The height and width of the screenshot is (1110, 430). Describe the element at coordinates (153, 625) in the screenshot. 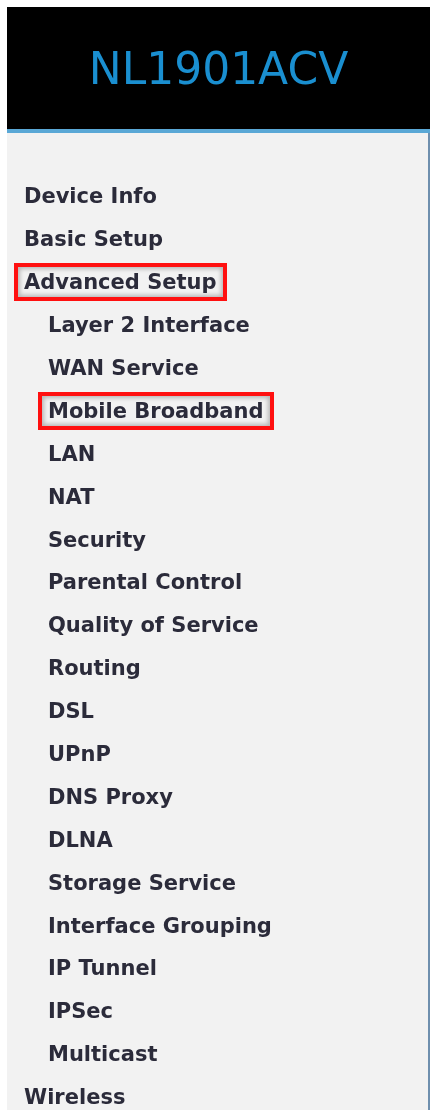

I see `submenu-item: Quality of Service` at that location.